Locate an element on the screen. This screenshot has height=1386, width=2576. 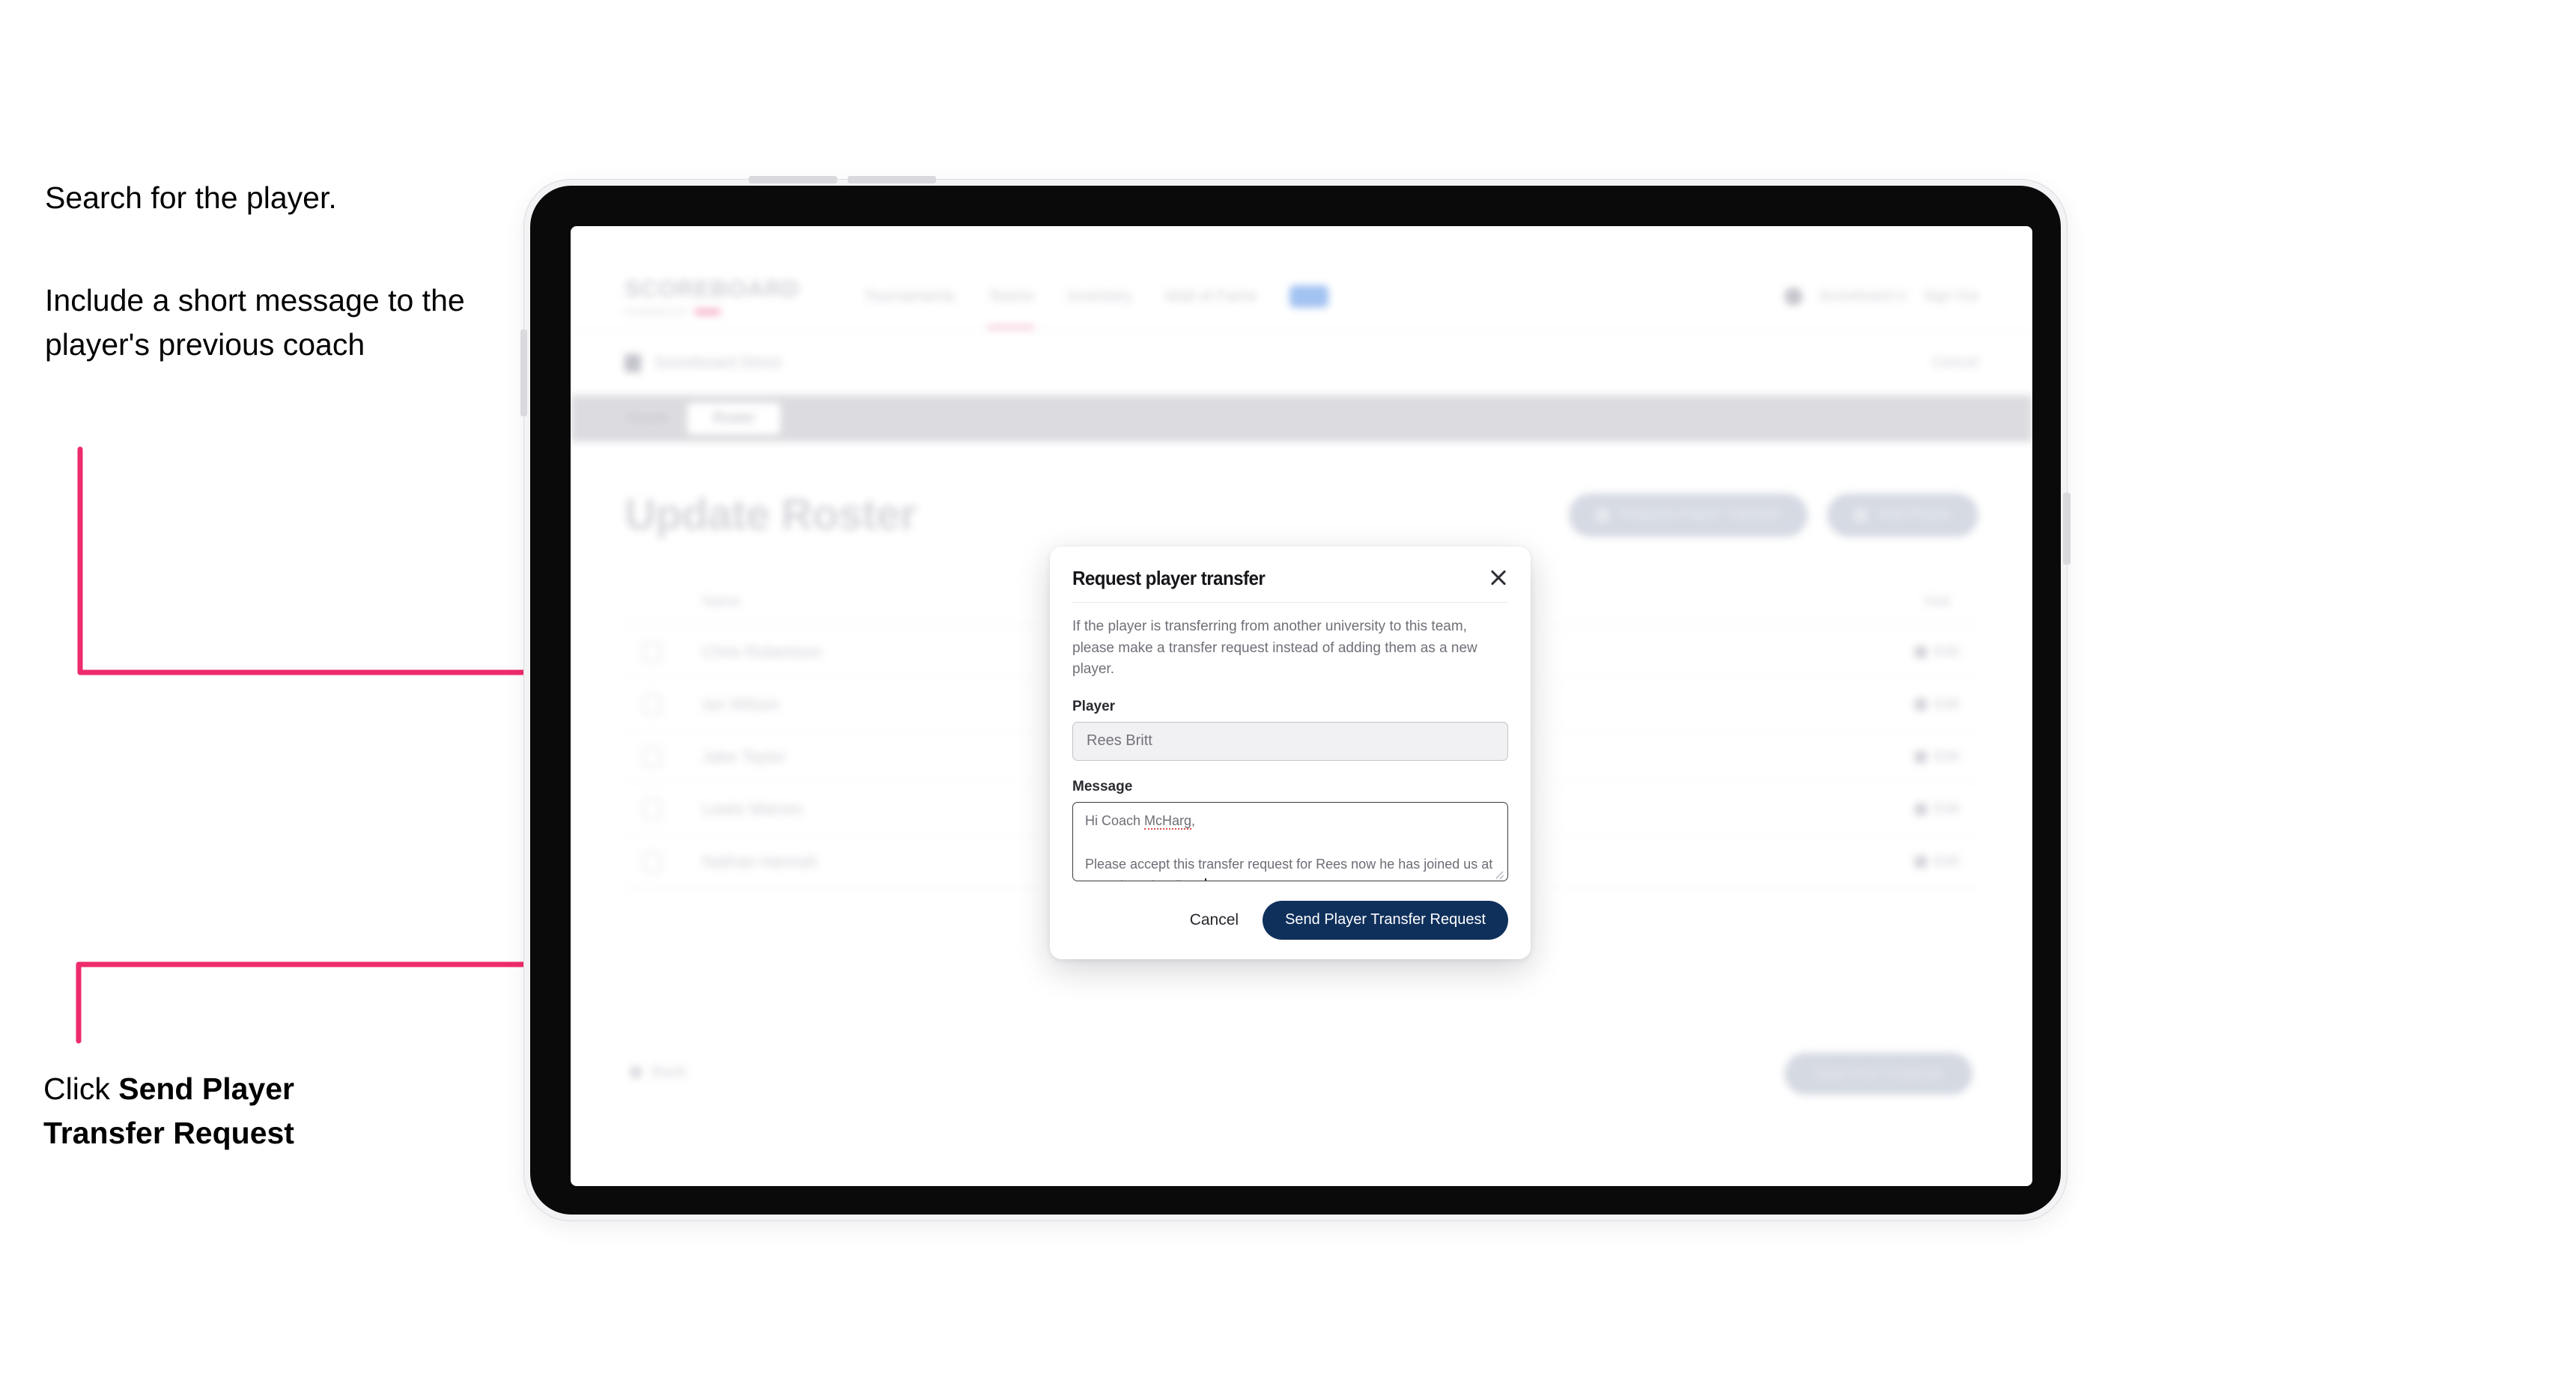
dialog-header: Request player transfer is located at coordinates (1290, 585).